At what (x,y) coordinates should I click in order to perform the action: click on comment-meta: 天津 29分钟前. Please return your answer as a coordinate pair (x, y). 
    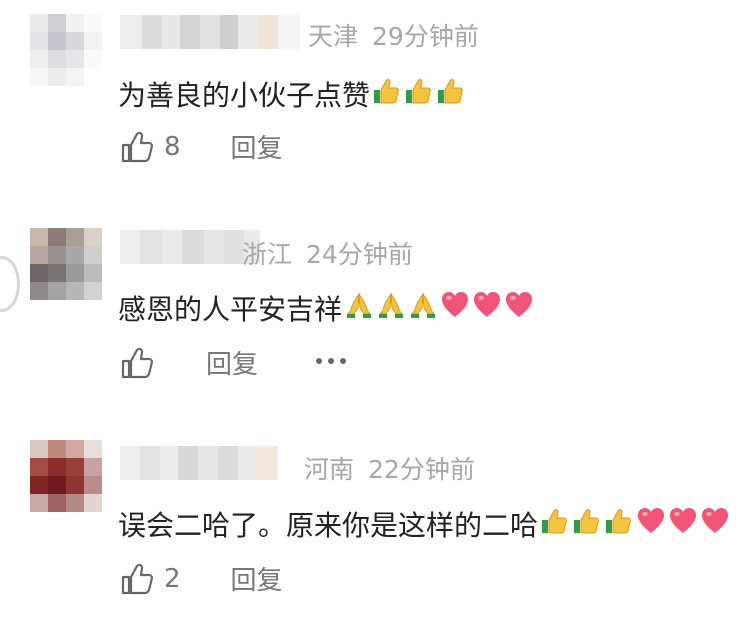
    Looking at the image, I should click on (393, 35).